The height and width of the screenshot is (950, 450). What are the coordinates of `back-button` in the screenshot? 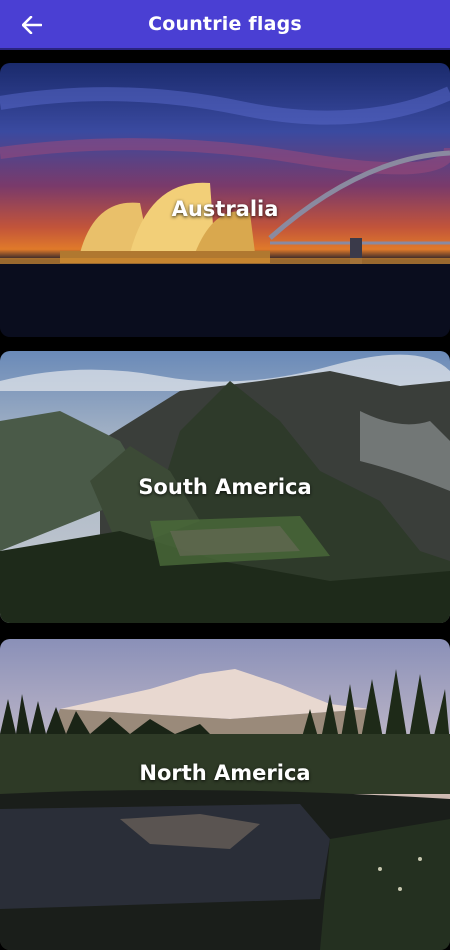 It's located at (32, 25).